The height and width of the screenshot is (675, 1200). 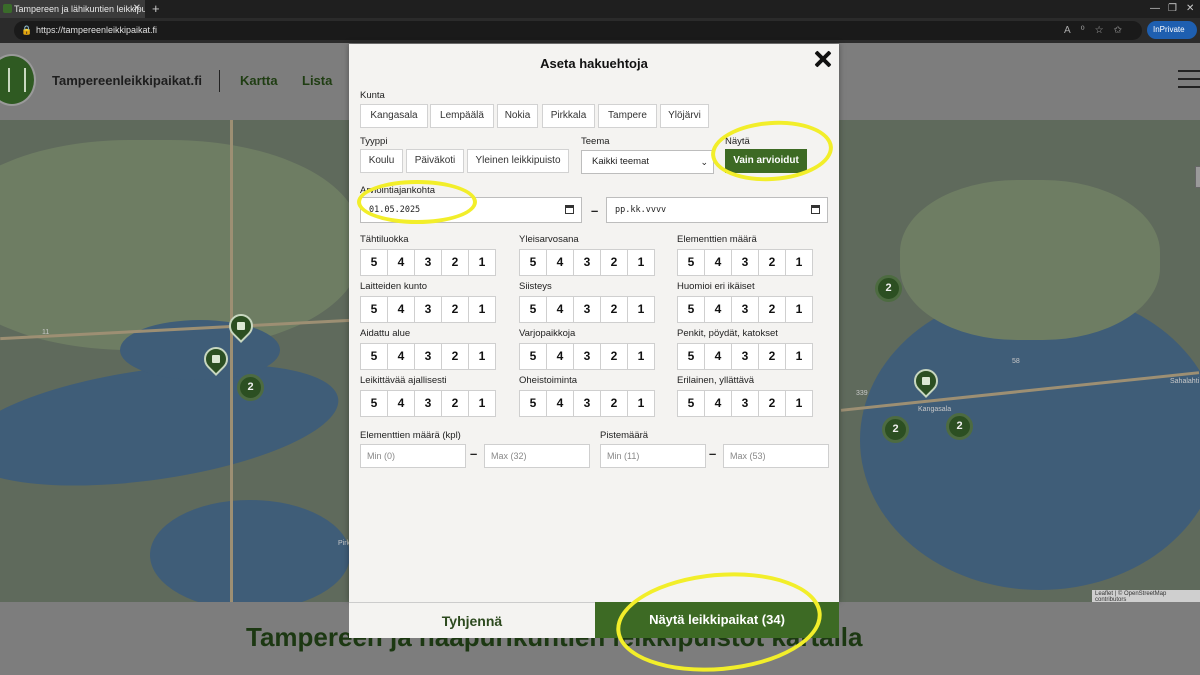 I want to click on clear-button: Tyhjennä, so click(x=472, y=620).